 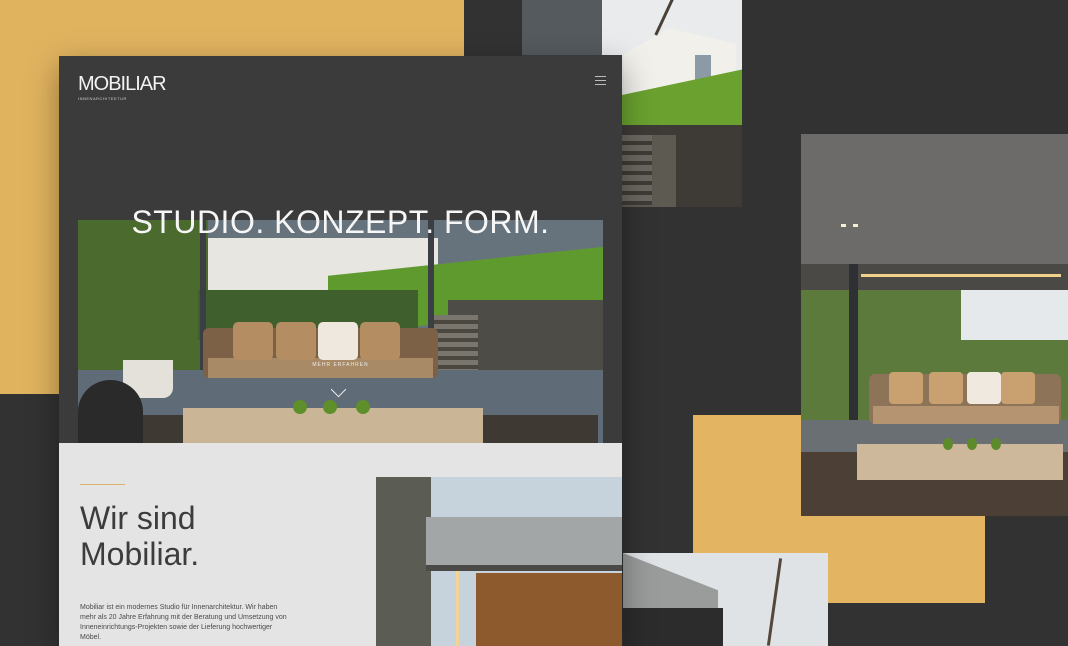 I want to click on accent-divider, so click(x=102, y=484).